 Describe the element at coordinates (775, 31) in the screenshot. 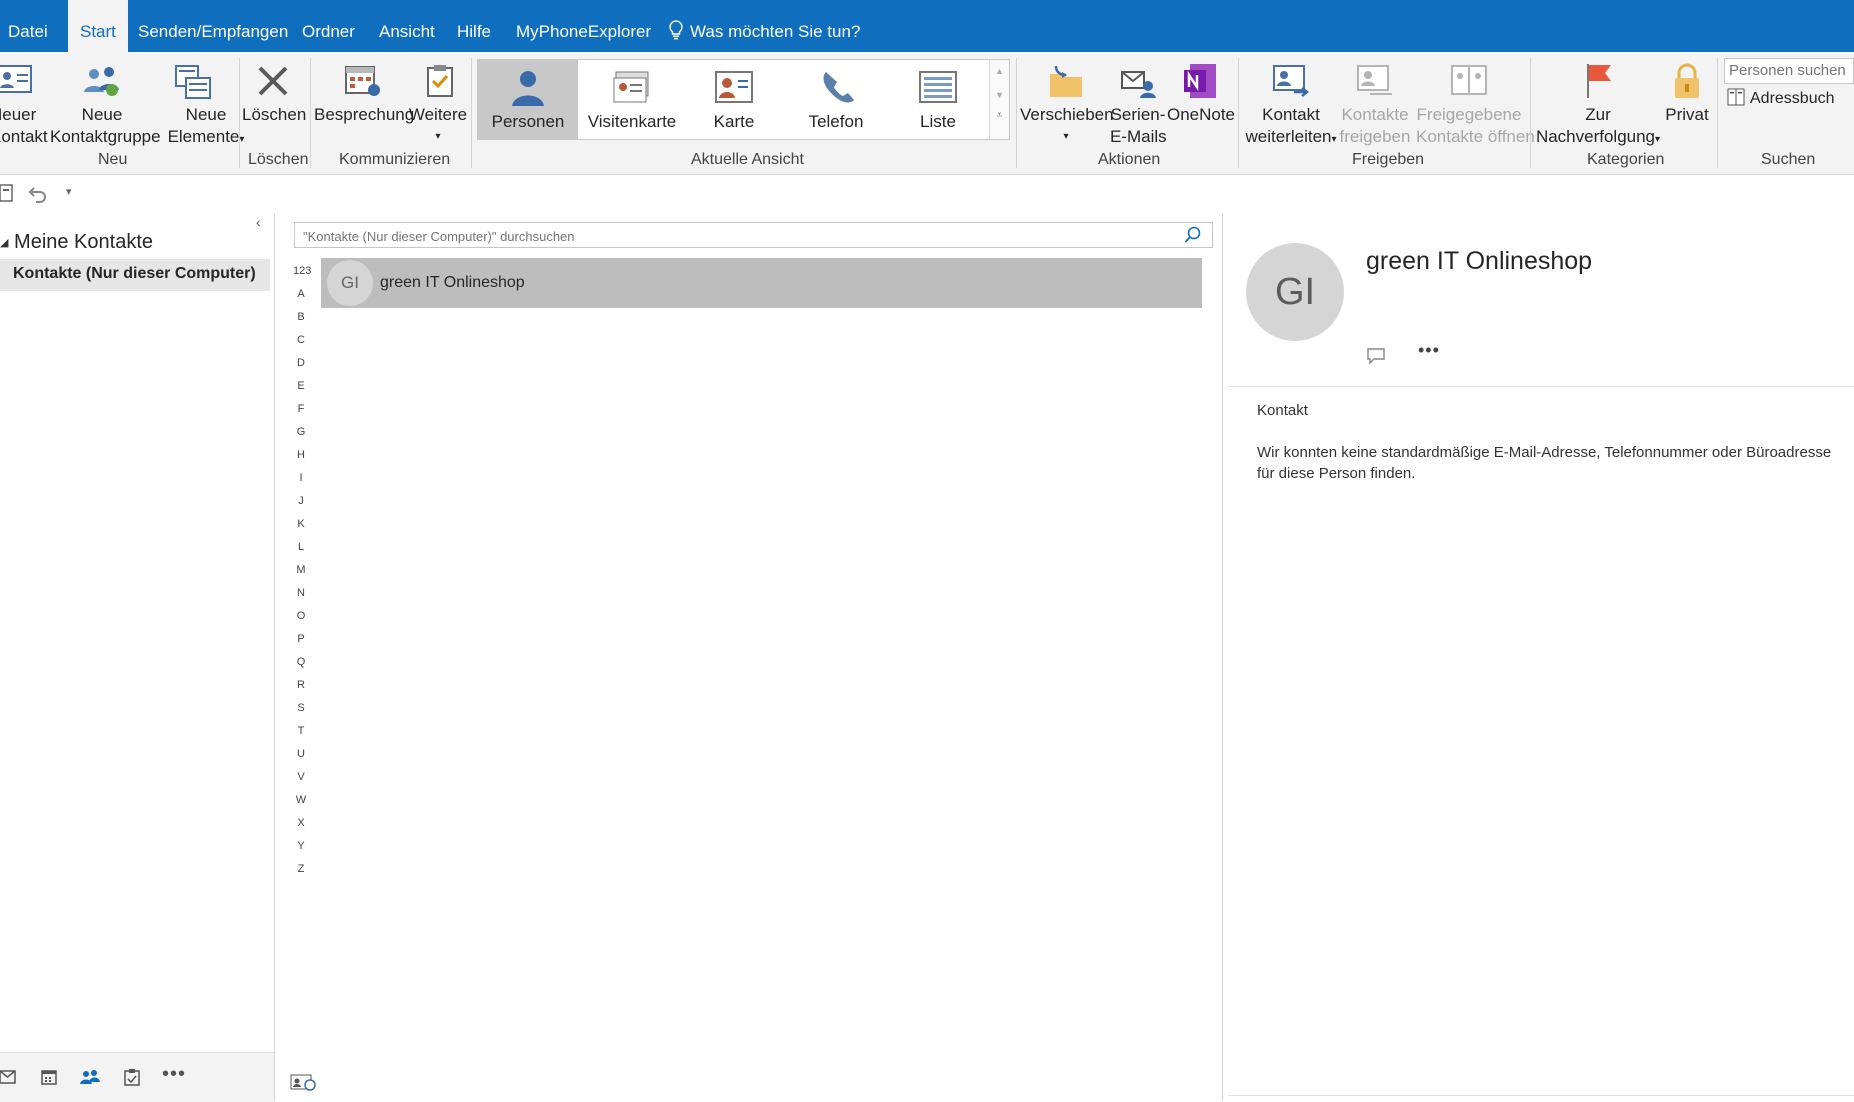

I see `tell-me-label: Was möchten Sie tun?` at that location.